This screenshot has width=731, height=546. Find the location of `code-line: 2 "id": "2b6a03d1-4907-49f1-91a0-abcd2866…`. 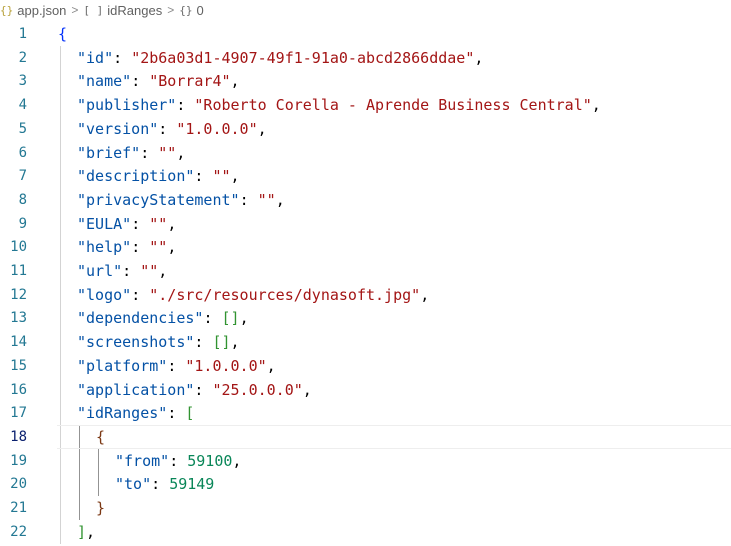

code-line: 2 "id": "2b6a03d1-4907-49f1-91a0-abcd2866… is located at coordinates (365, 57).